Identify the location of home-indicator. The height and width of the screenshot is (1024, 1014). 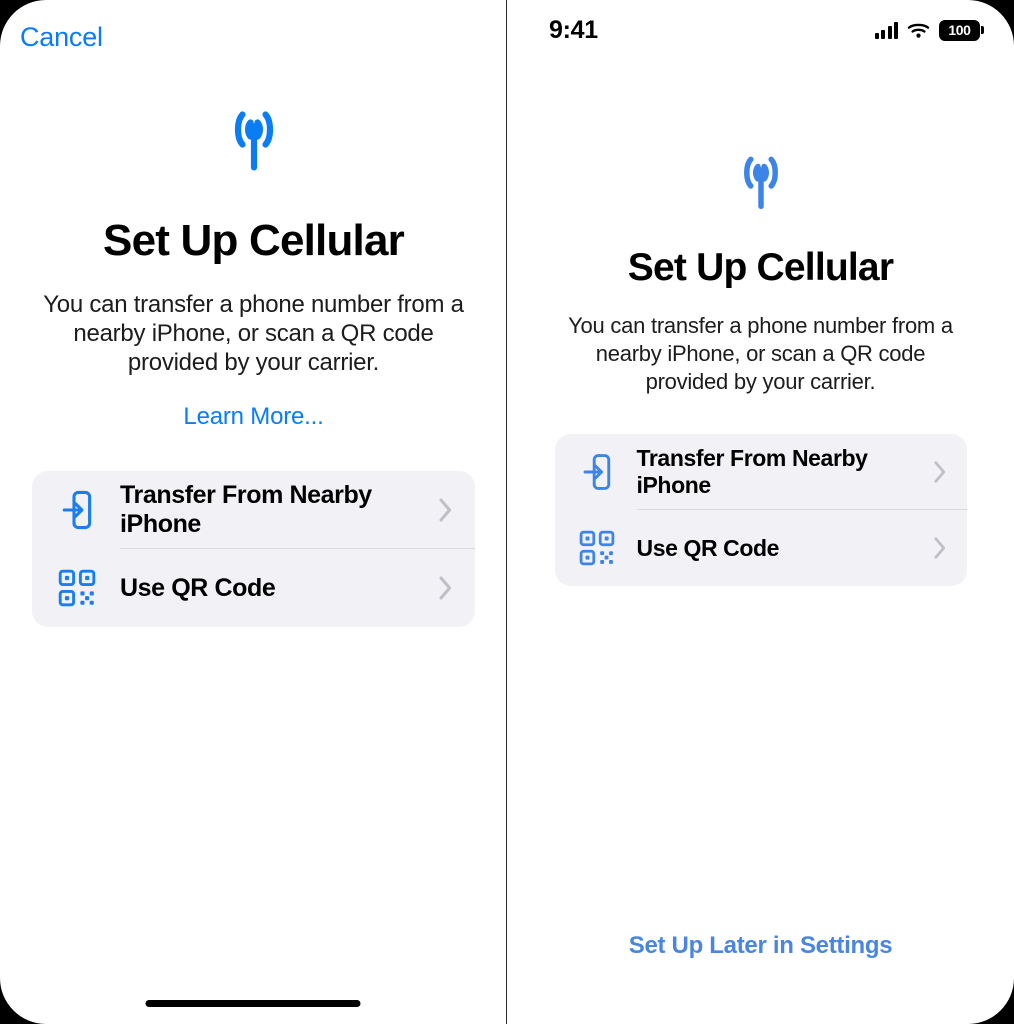
(253, 1003).